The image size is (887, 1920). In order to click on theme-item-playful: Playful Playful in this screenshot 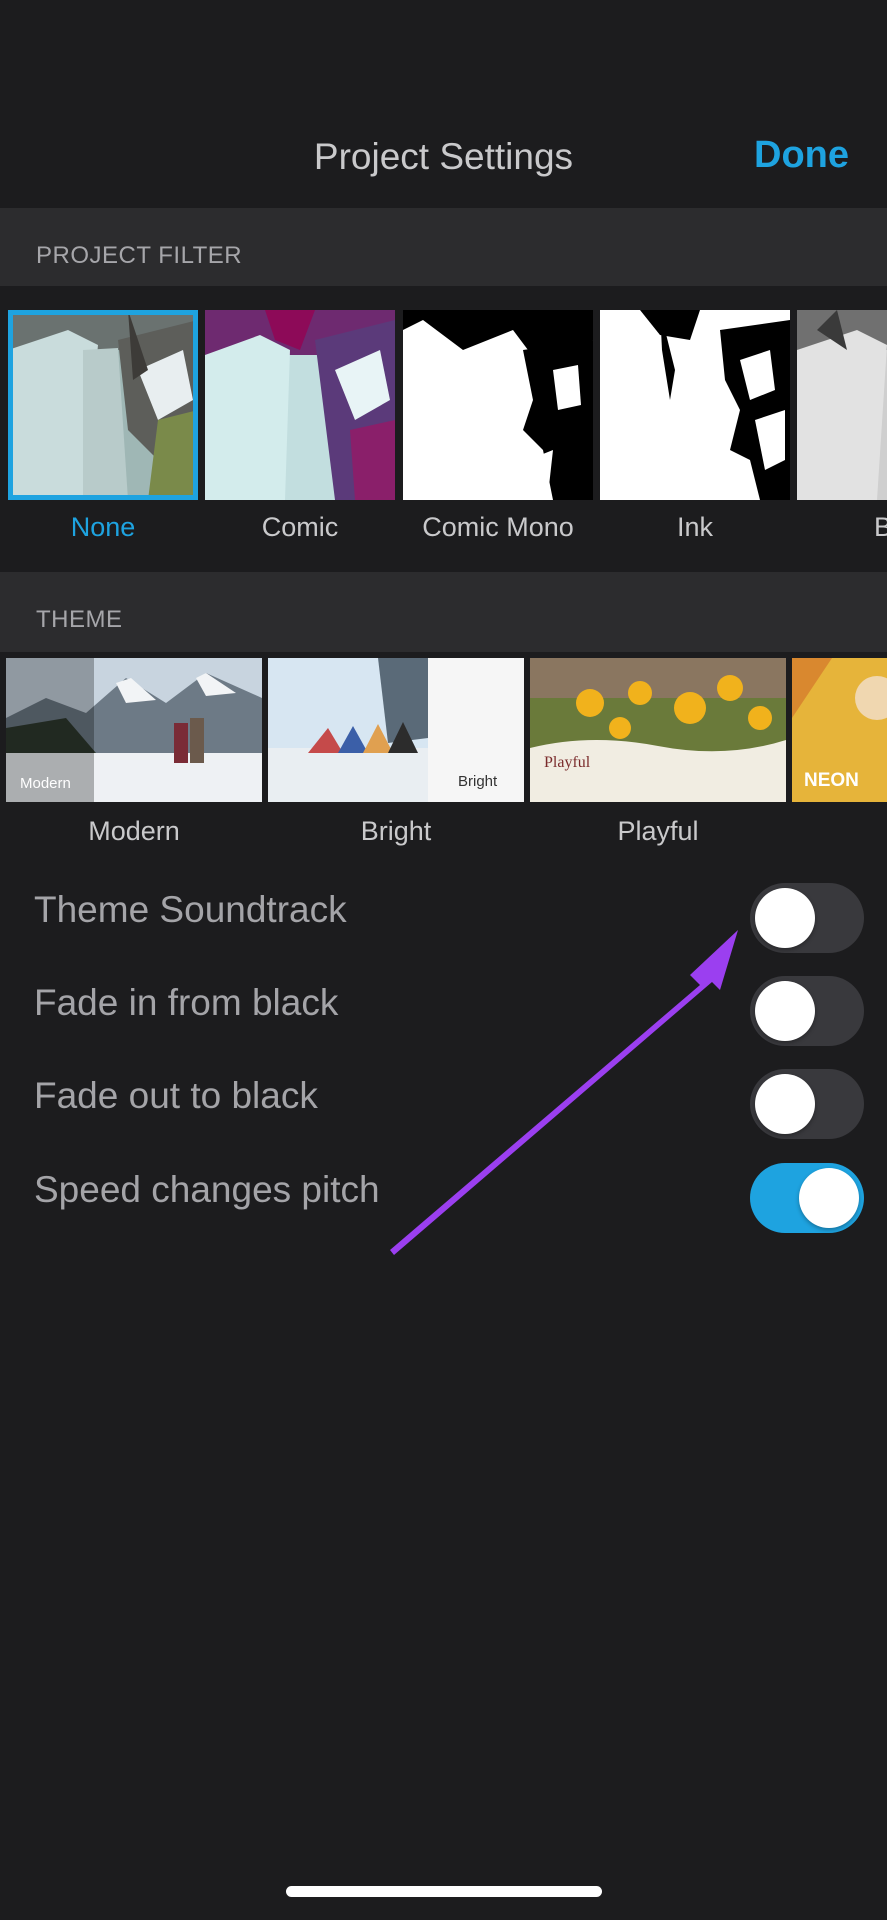, I will do `click(658, 752)`.